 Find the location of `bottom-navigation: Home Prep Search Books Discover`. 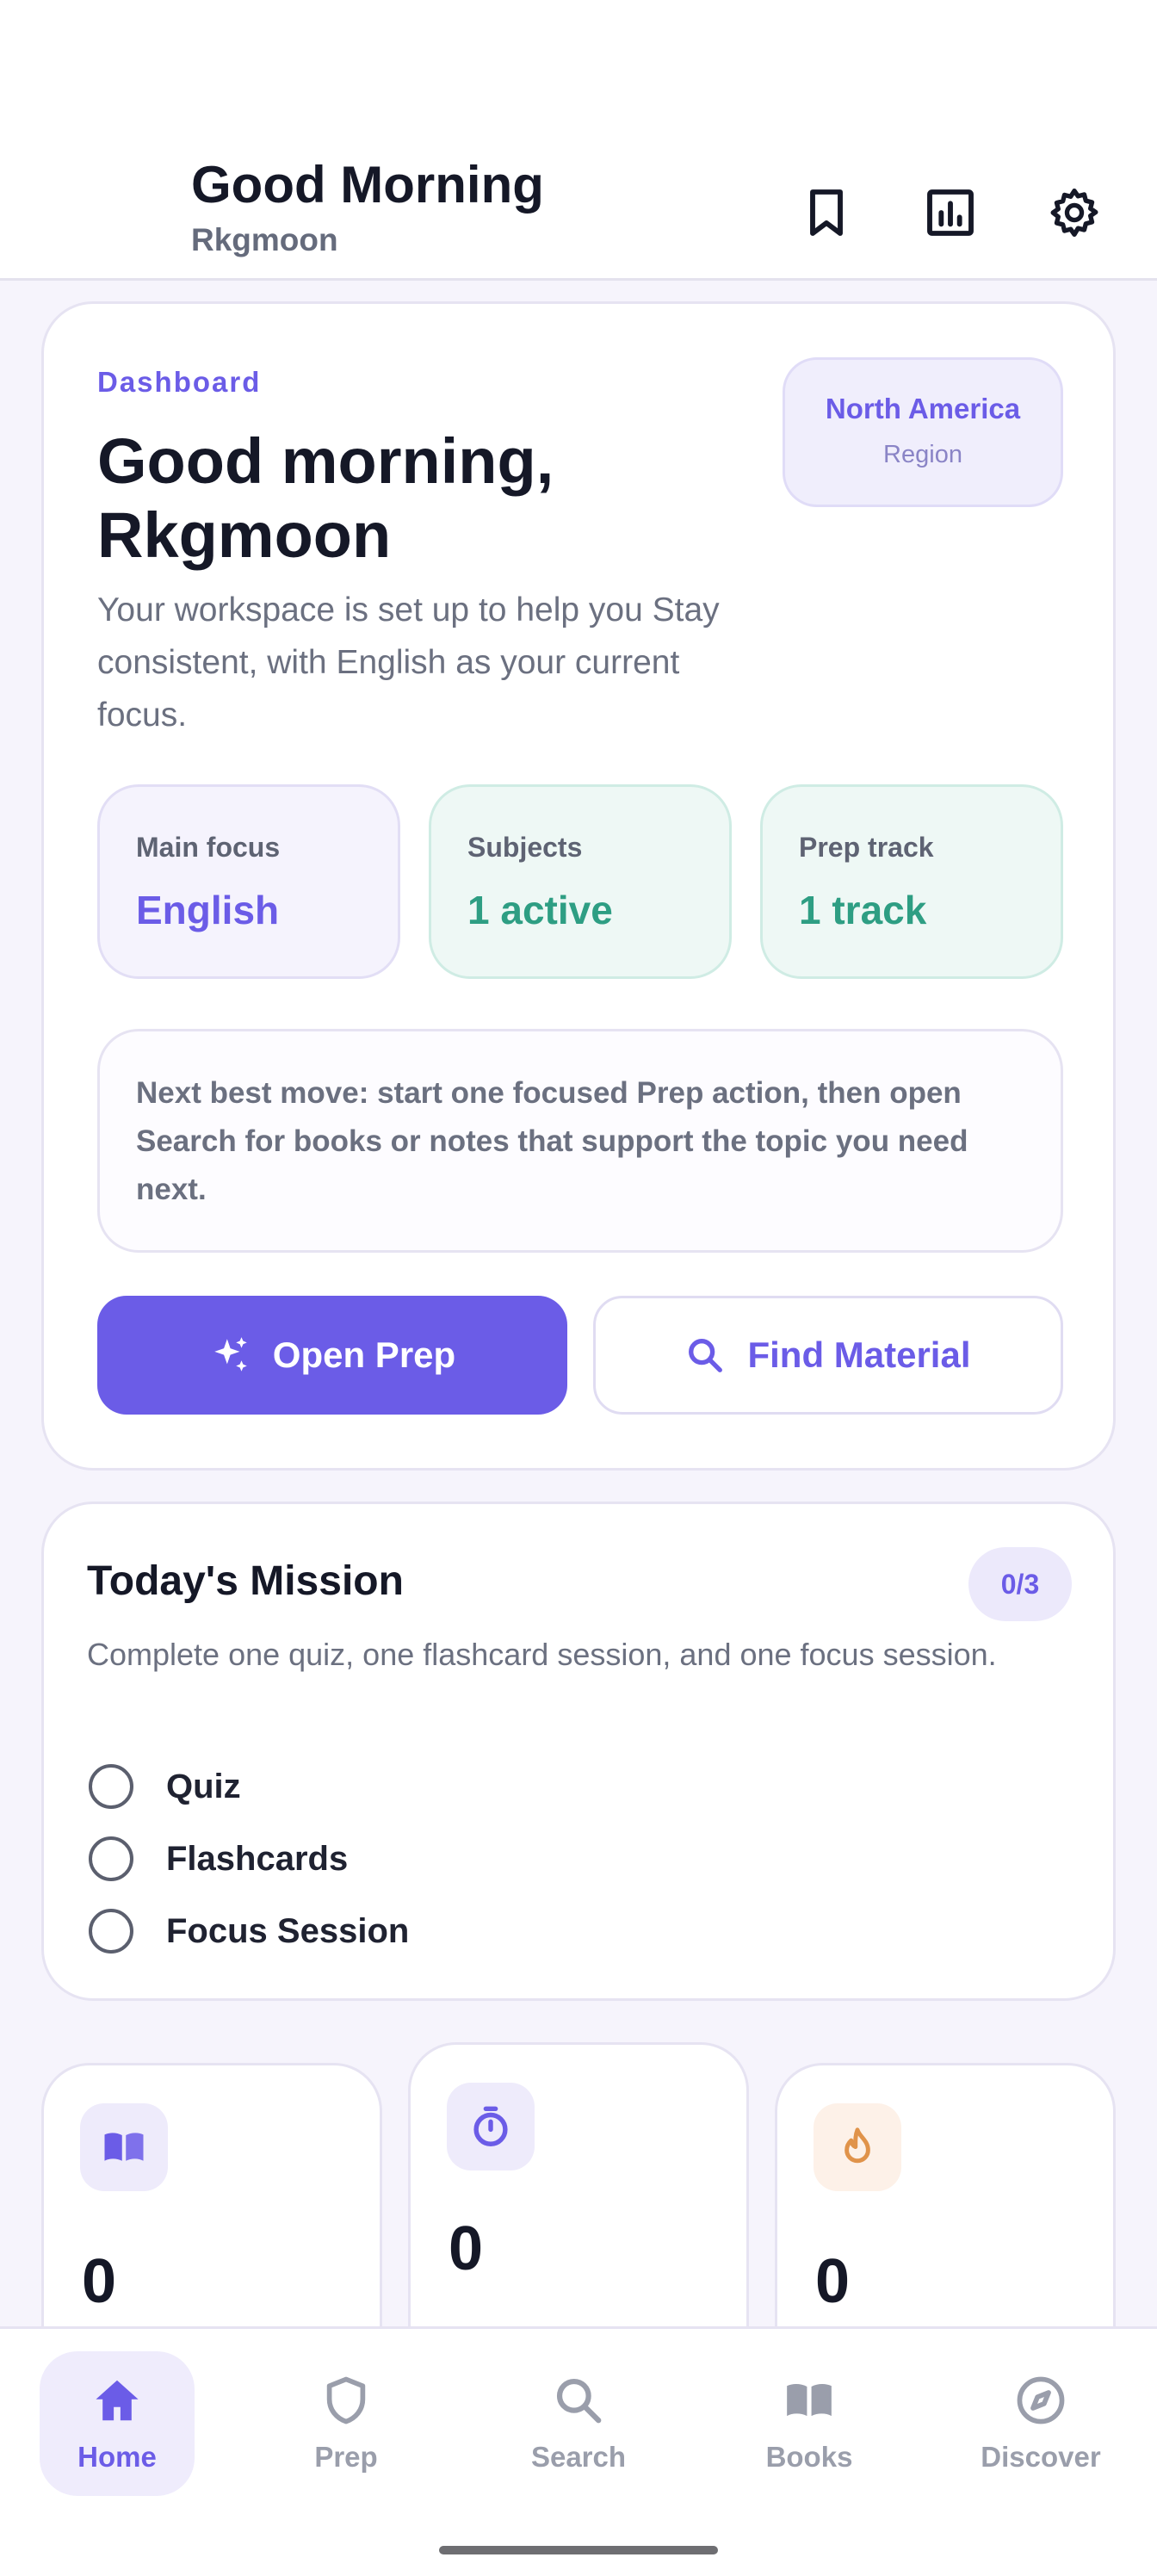

bottom-navigation: Home Prep Search Books Discover is located at coordinates (579, 2451).